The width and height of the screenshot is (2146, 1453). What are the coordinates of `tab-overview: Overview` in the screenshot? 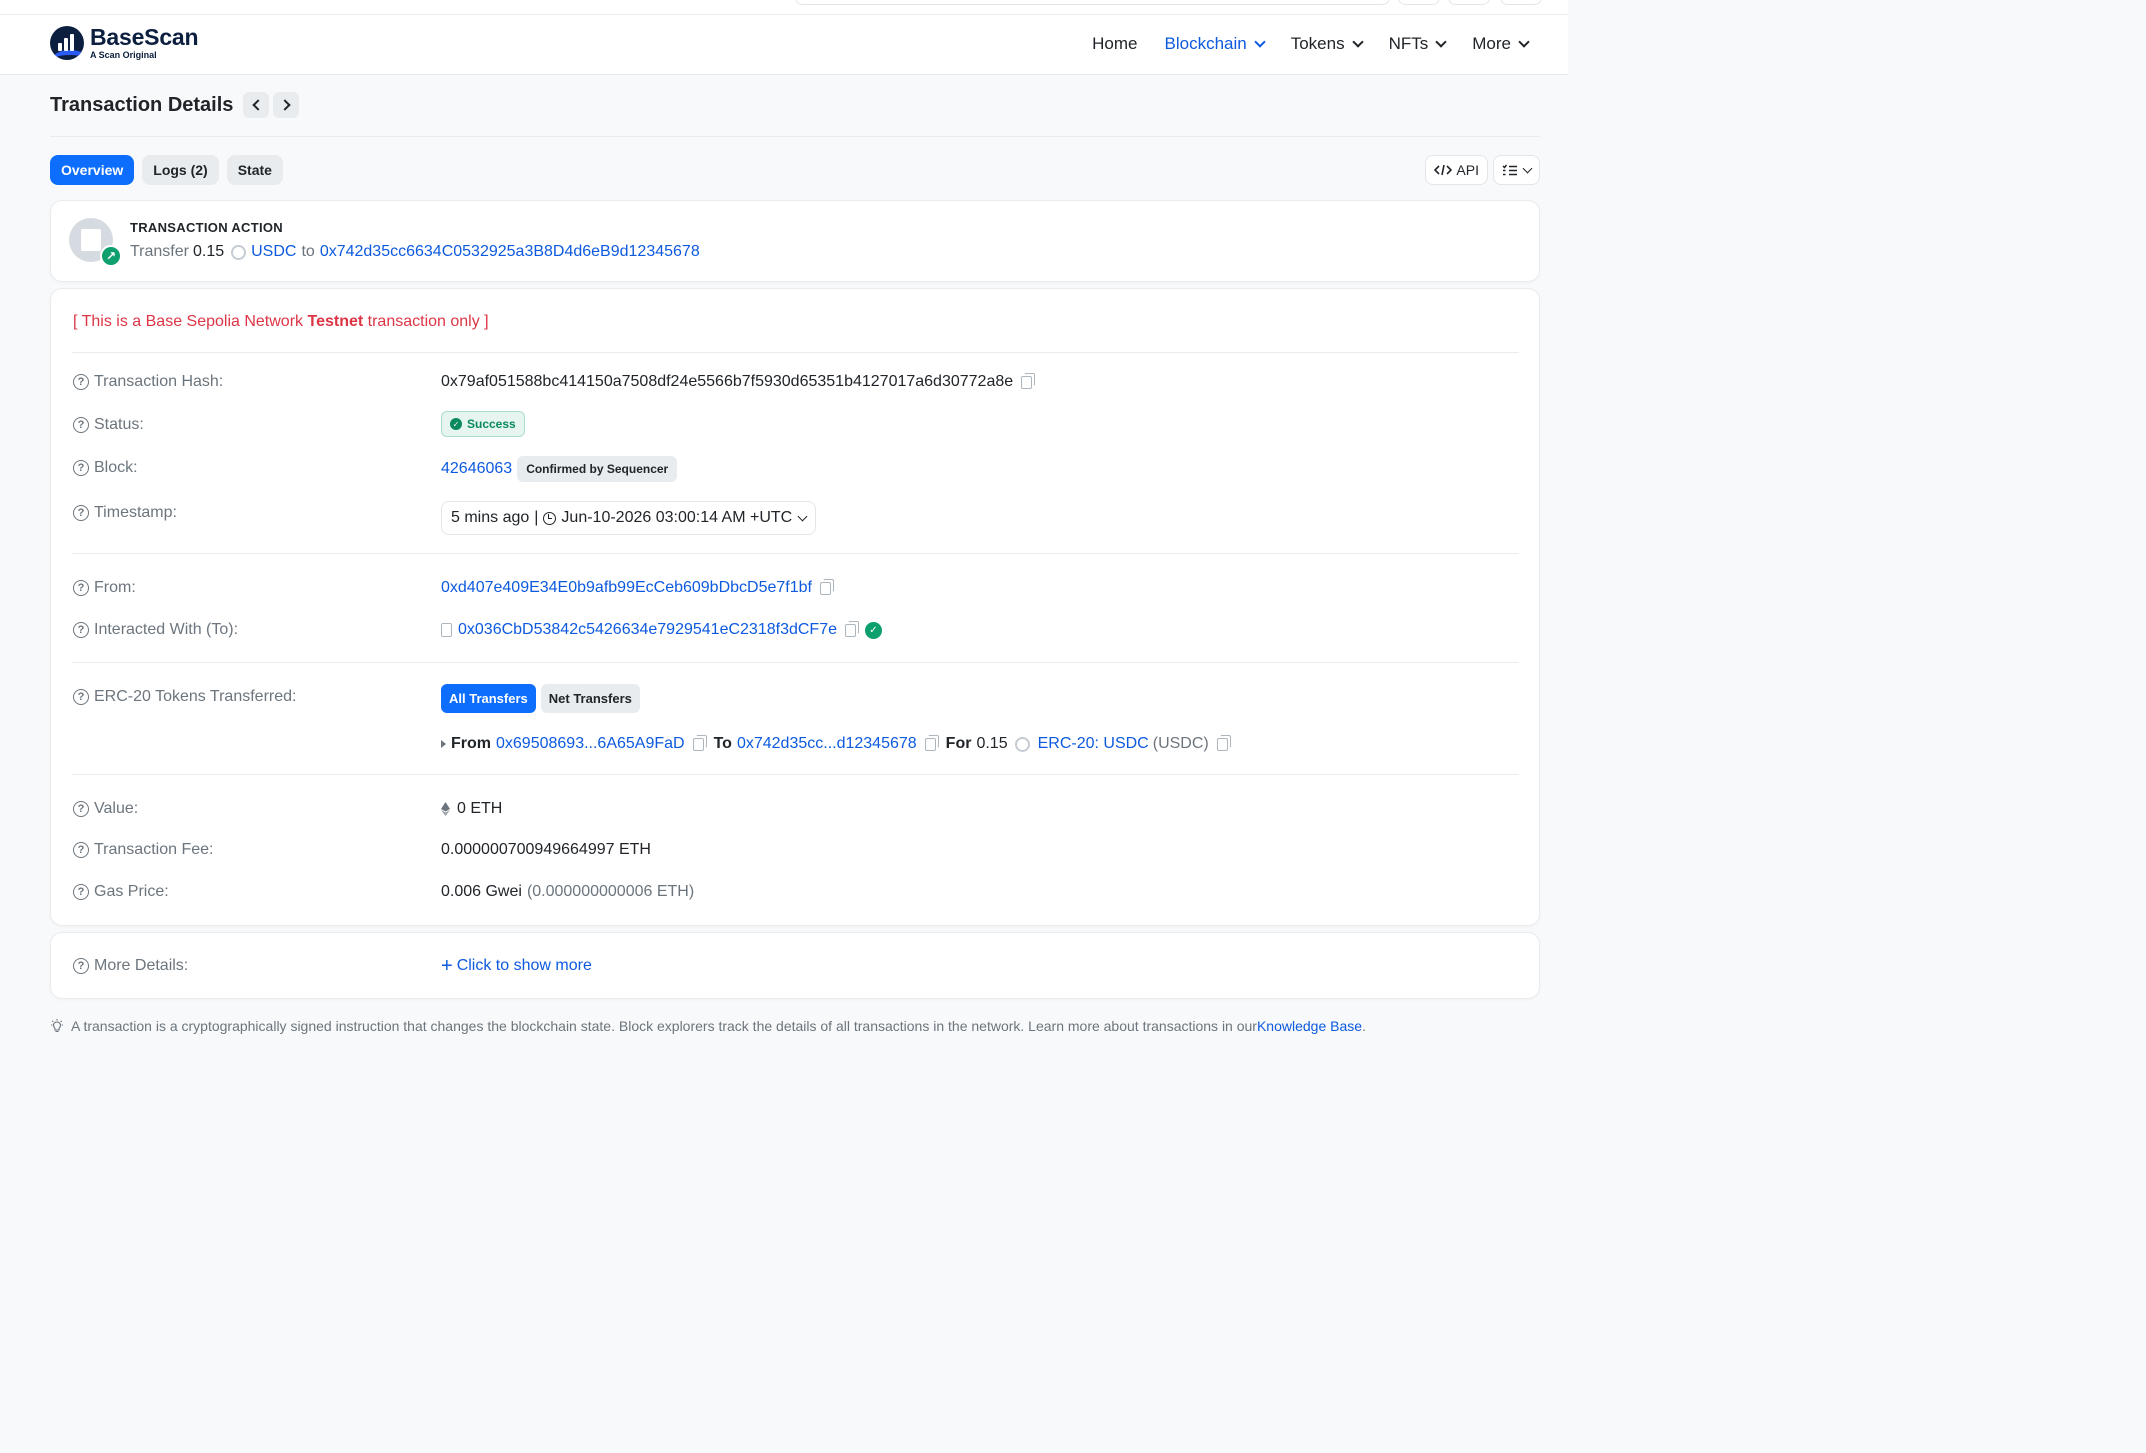 It's located at (92, 170).